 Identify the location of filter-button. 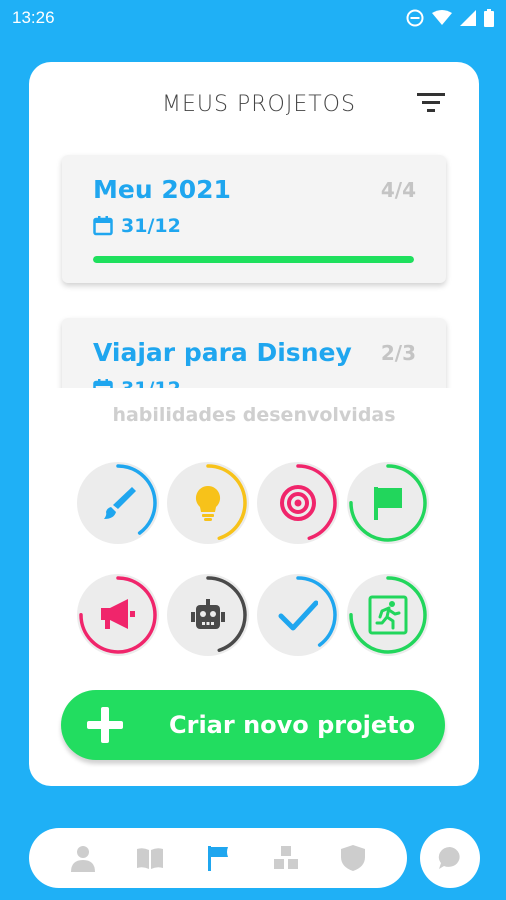
(432, 103).